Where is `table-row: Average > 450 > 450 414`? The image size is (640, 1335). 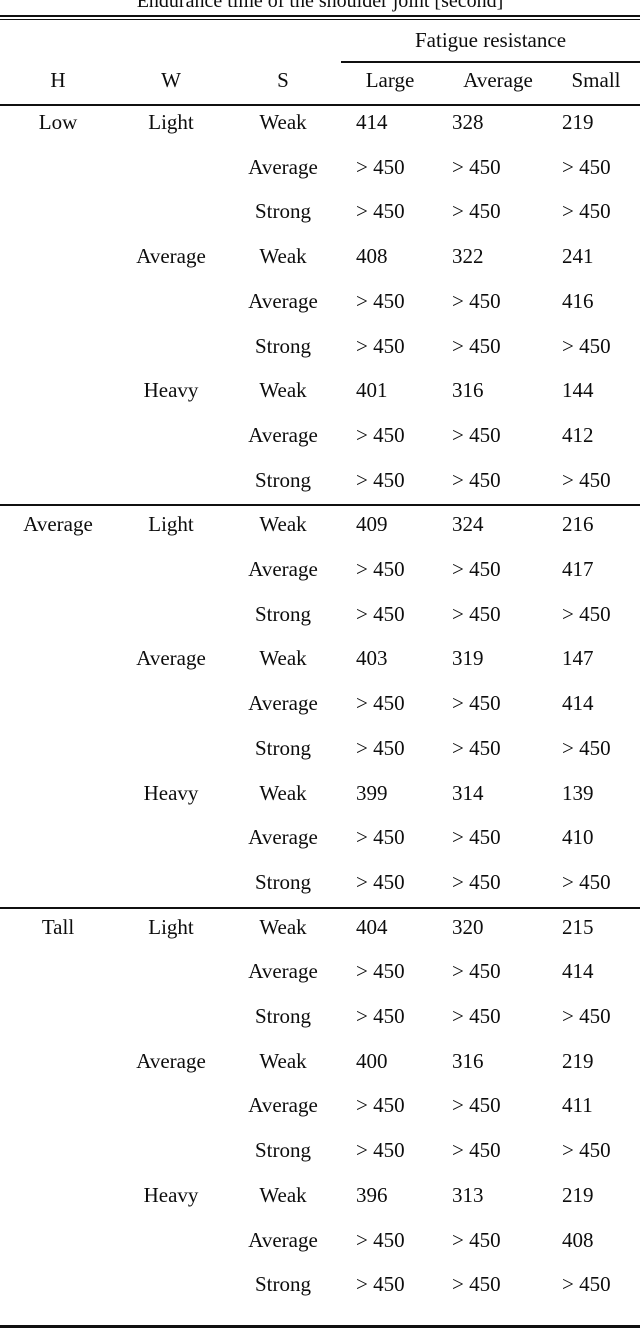 table-row: Average > 450 > 450 414 is located at coordinates (320, 713).